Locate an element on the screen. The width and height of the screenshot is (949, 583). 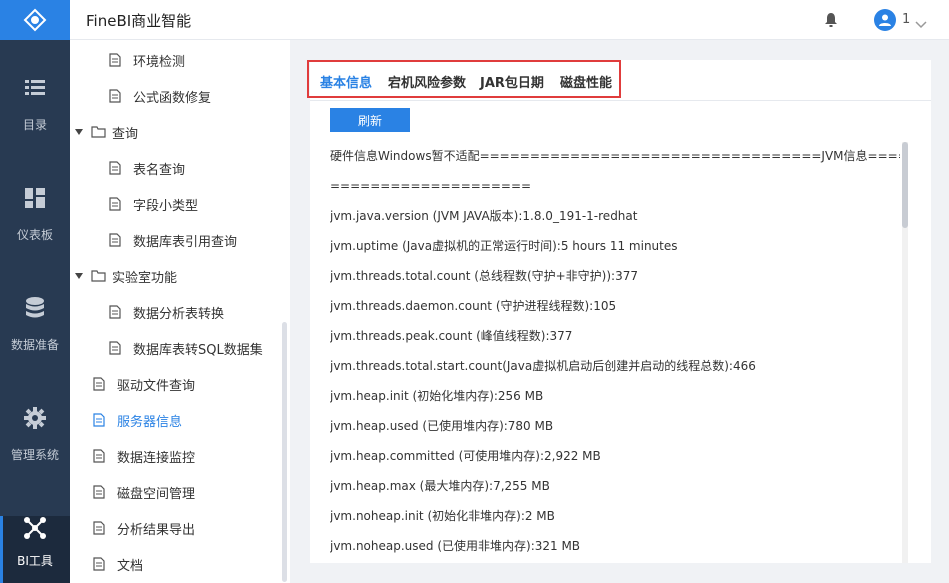
tree-item-label: 环境检测 is located at coordinates (159, 62).